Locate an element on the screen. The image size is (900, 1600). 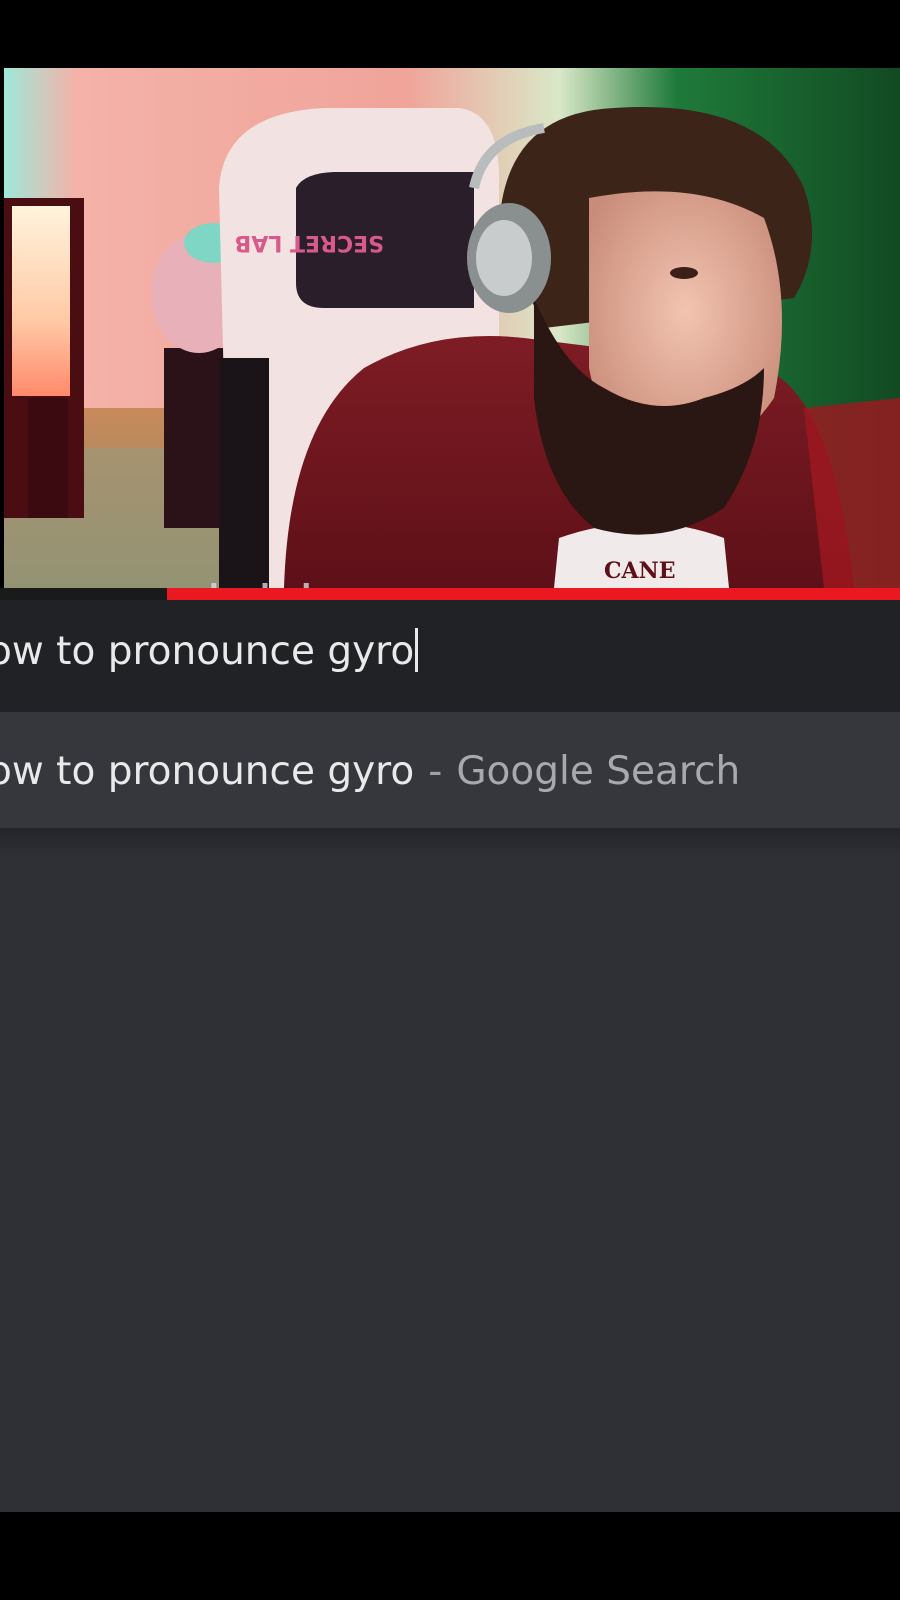
dropdown-divider is located at coordinates (450, 843).